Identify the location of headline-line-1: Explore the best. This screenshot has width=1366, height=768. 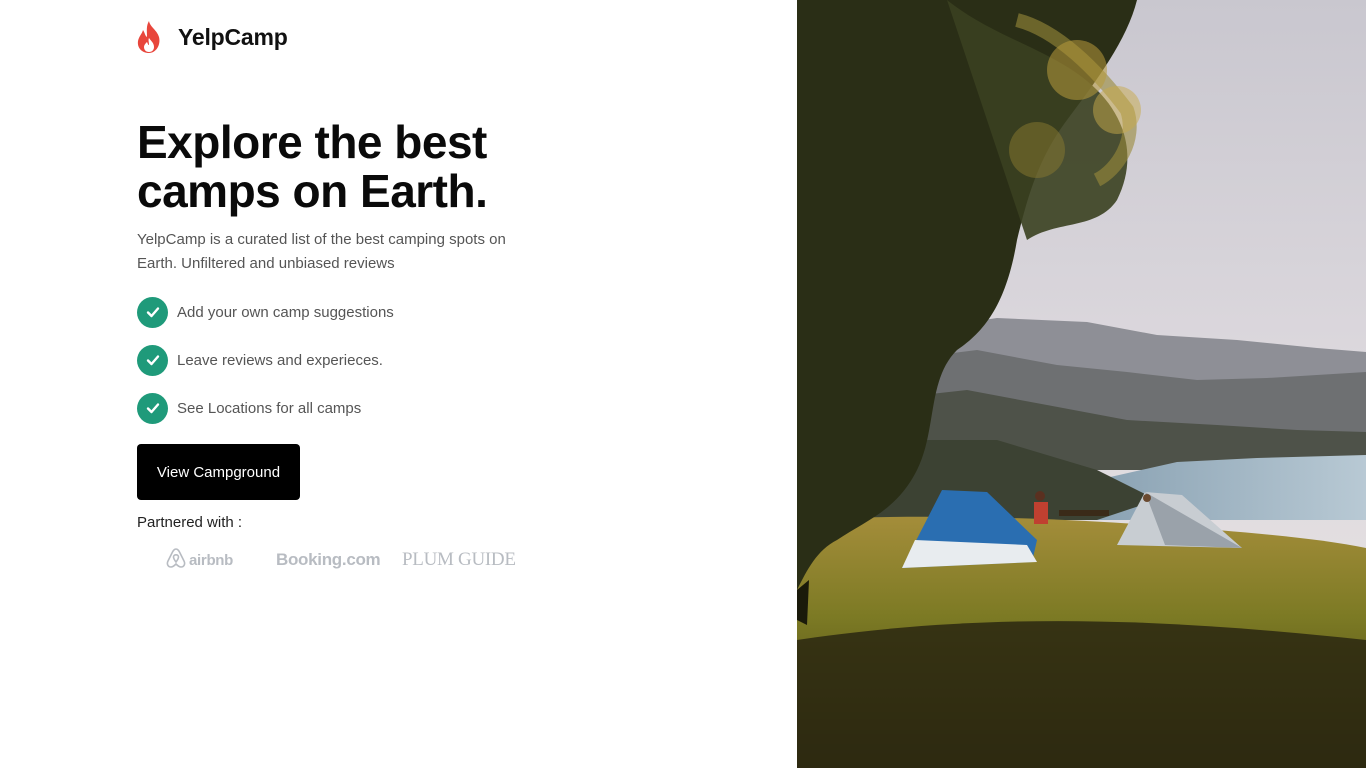
(312, 142).